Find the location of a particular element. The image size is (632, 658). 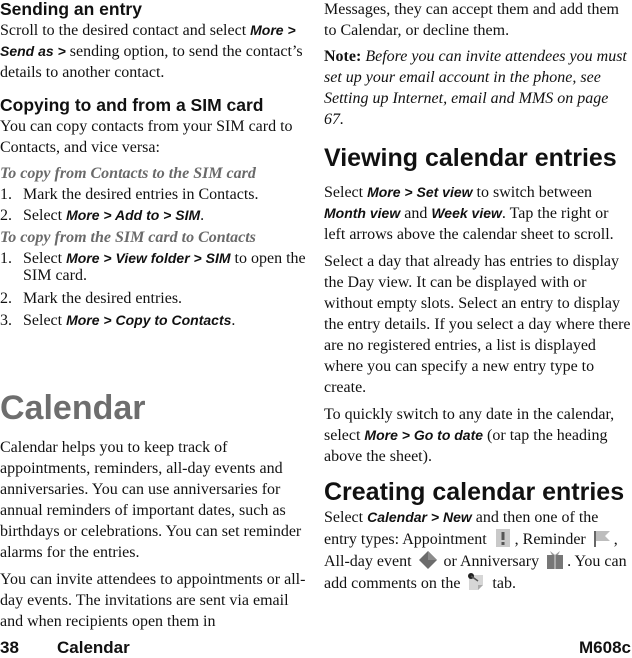

comments-note-icon is located at coordinates (476, 581).